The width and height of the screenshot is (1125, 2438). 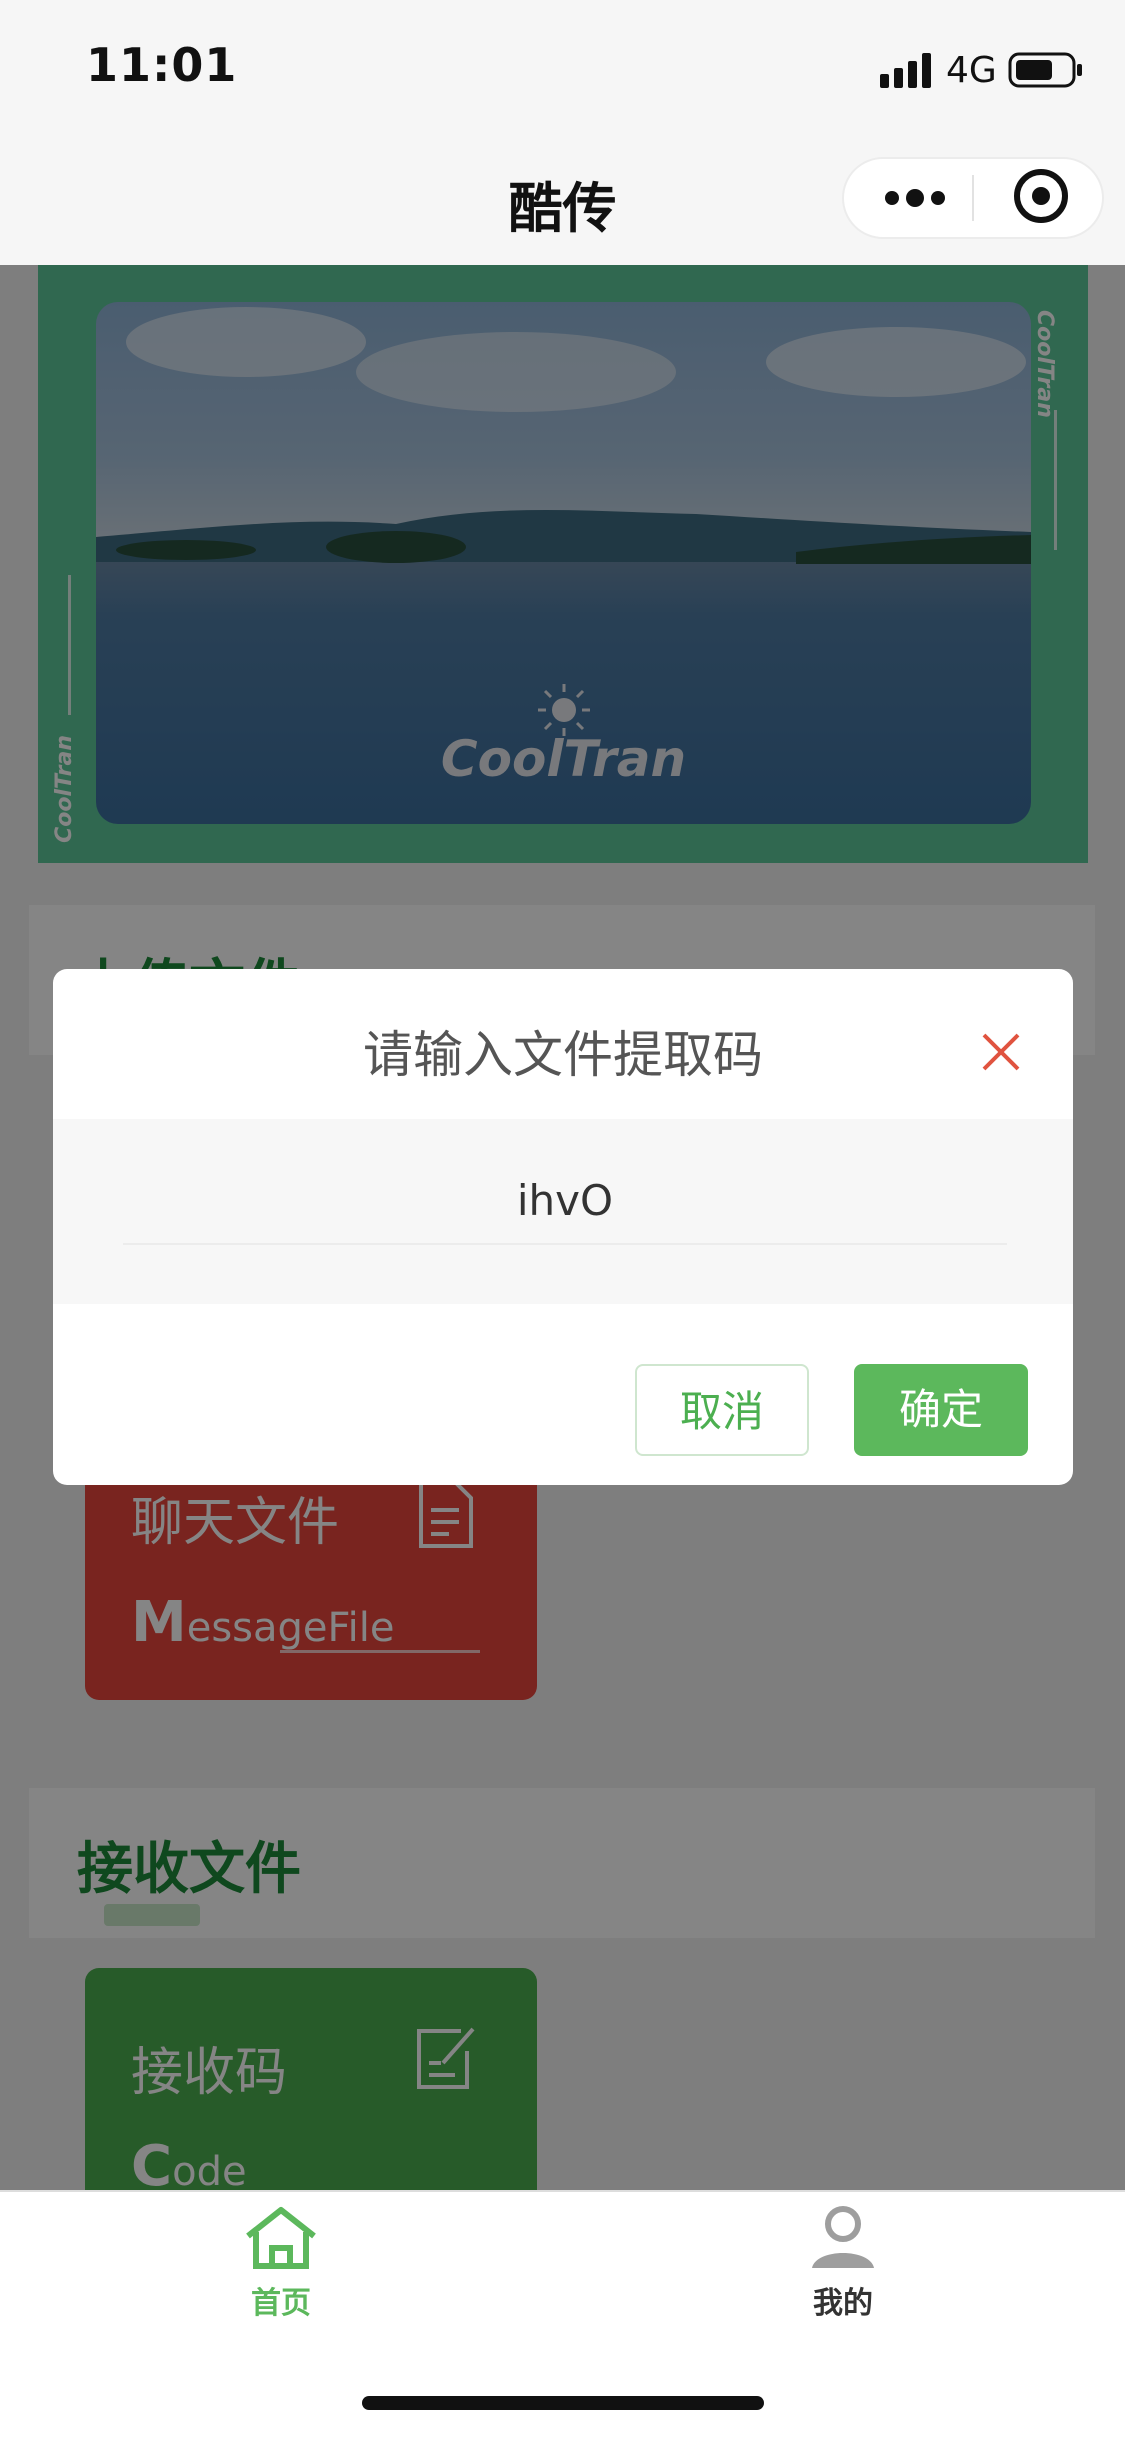 What do you see at coordinates (973, 198) in the screenshot?
I see `capsule-divider` at bounding box center [973, 198].